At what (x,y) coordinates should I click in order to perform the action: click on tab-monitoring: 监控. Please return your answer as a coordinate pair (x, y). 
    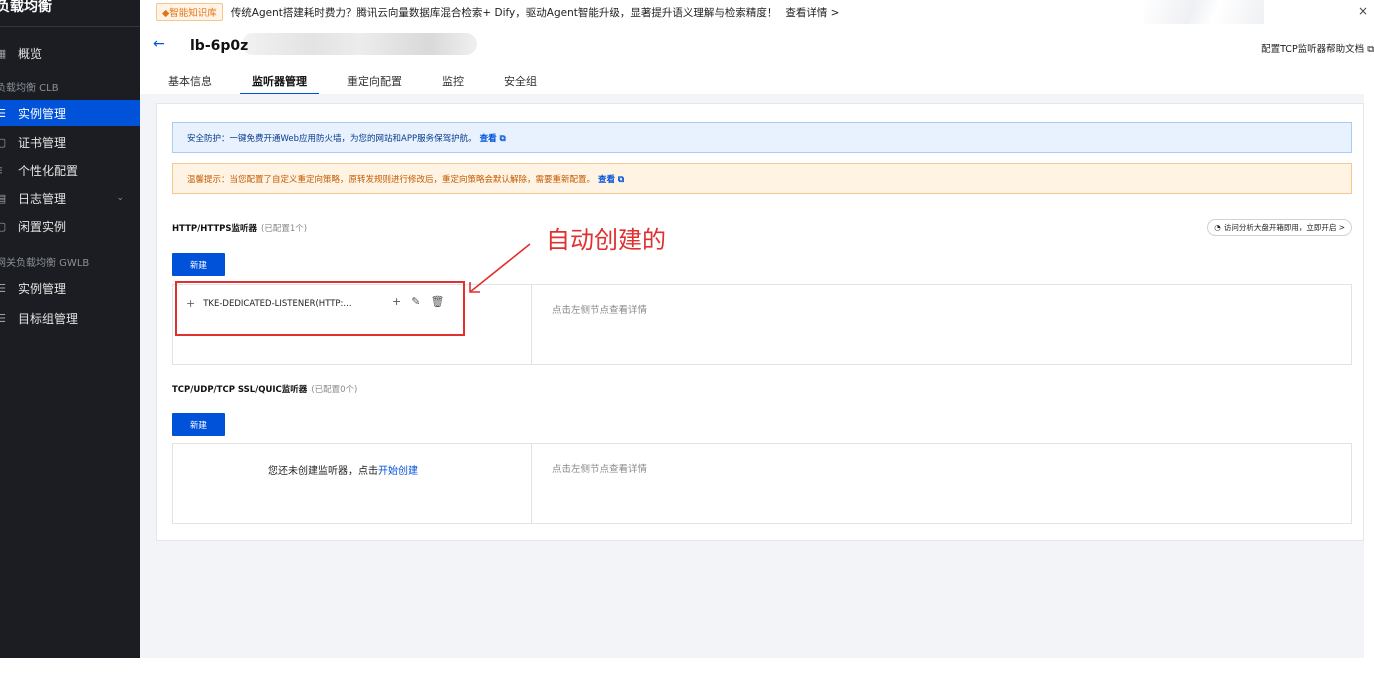
    Looking at the image, I should click on (453, 83).